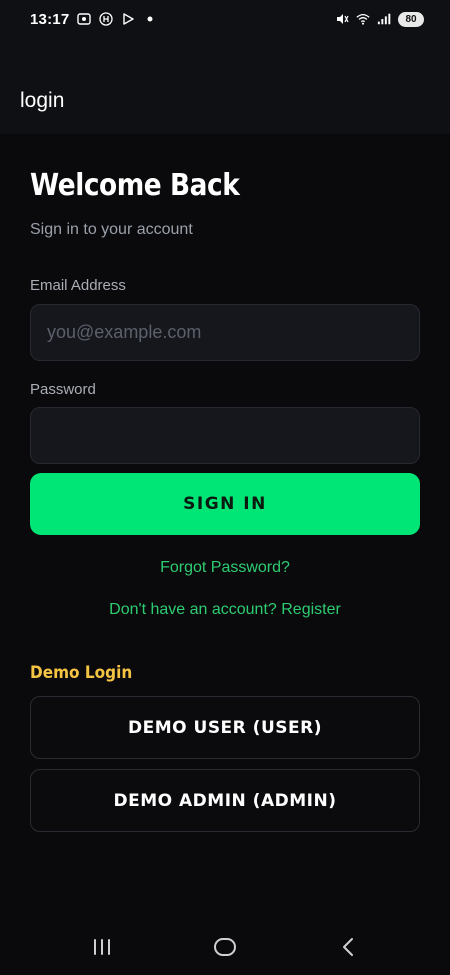  I want to click on status-bar: 13:17 80, so click(225, 19).